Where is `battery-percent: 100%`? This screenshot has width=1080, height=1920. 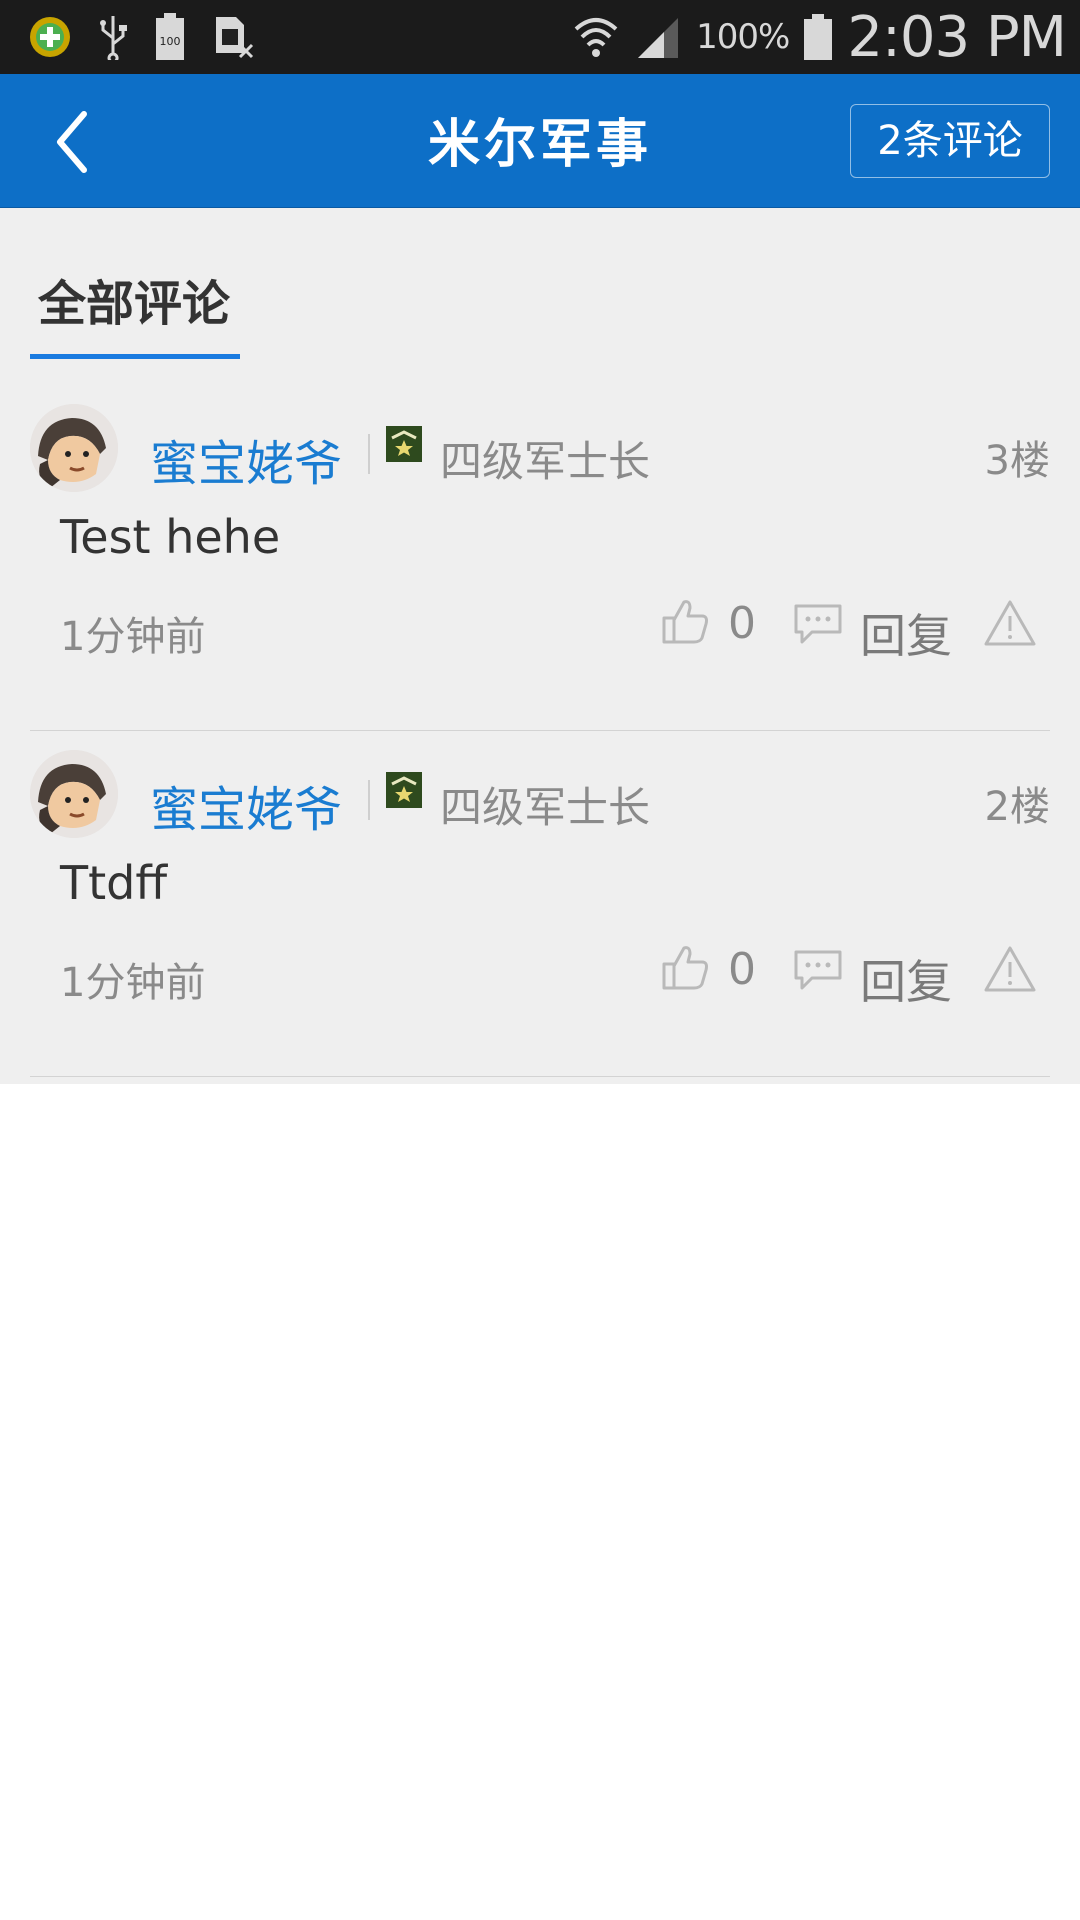 battery-percent: 100% is located at coordinates (743, 37).